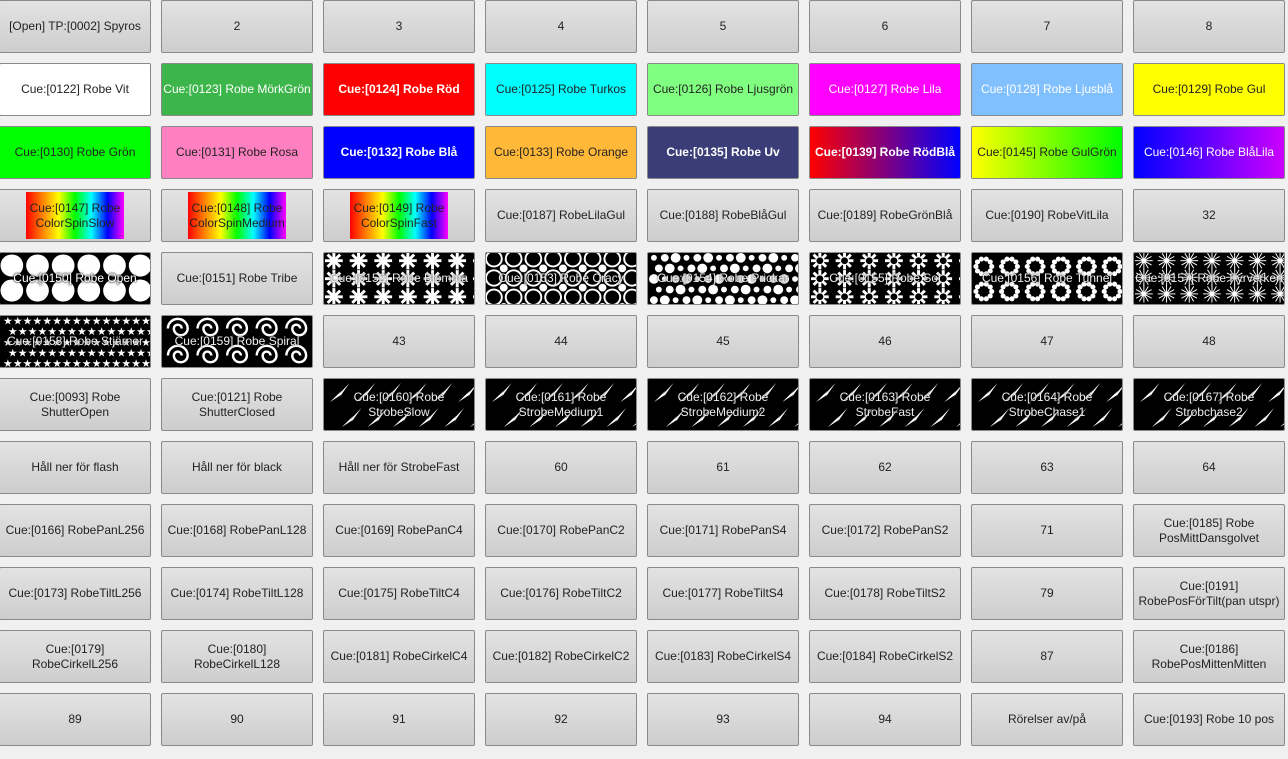 The width and height of the screenshot is (1288, 759). Describe the element at coordinates (399, 719) in the screenshot. I see `touch-button-r12-c3: 91` at that location.